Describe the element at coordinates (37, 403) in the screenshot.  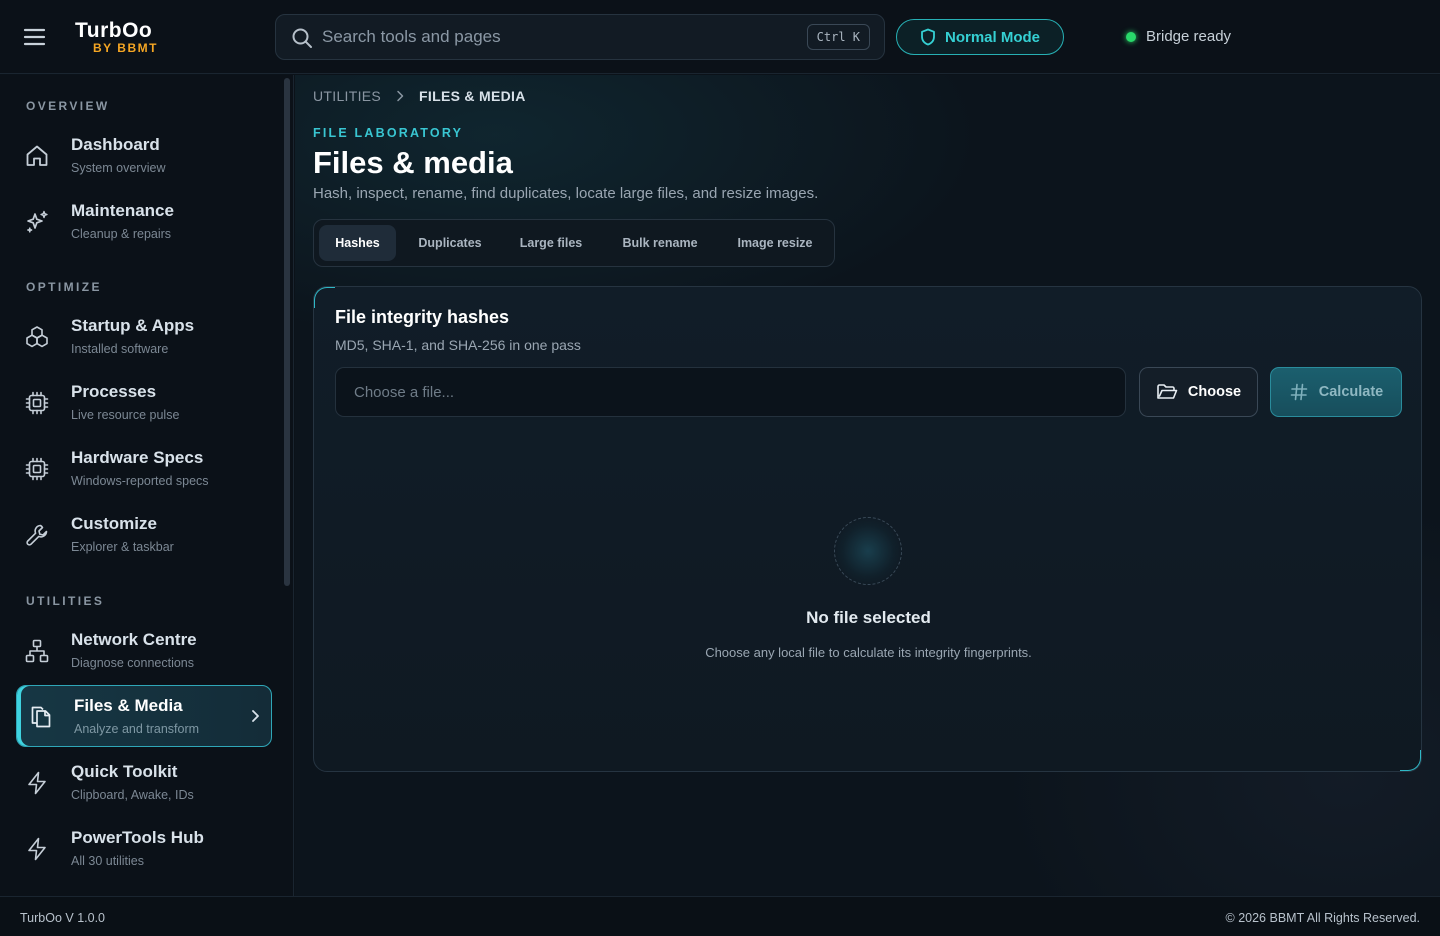
I see `cpu-icon` at that location.